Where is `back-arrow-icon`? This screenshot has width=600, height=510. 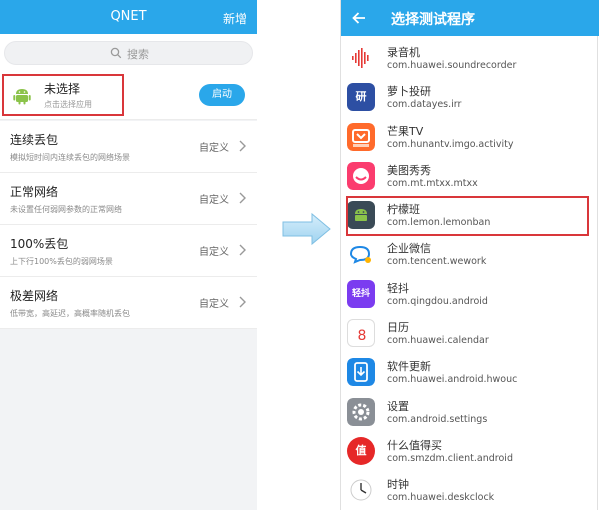 back-arrow-icon is located at coordinates (359, 18).